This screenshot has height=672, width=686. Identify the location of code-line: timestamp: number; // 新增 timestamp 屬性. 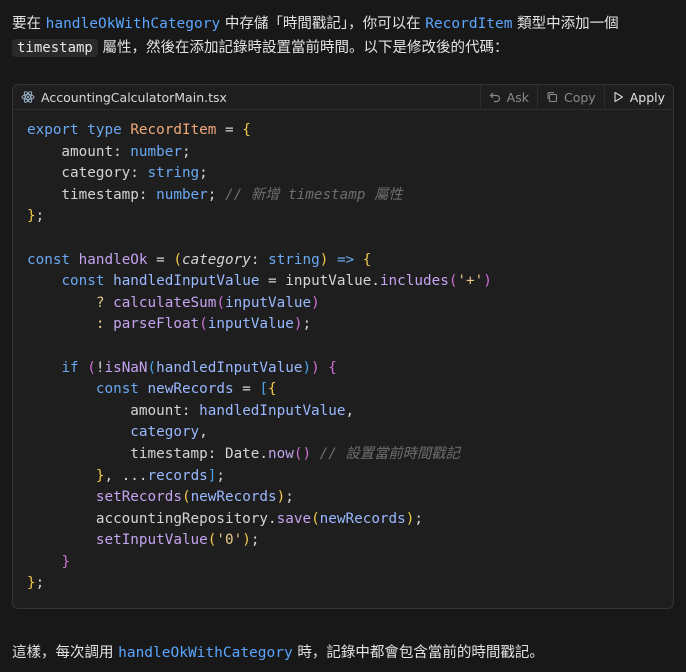
(215, 194).